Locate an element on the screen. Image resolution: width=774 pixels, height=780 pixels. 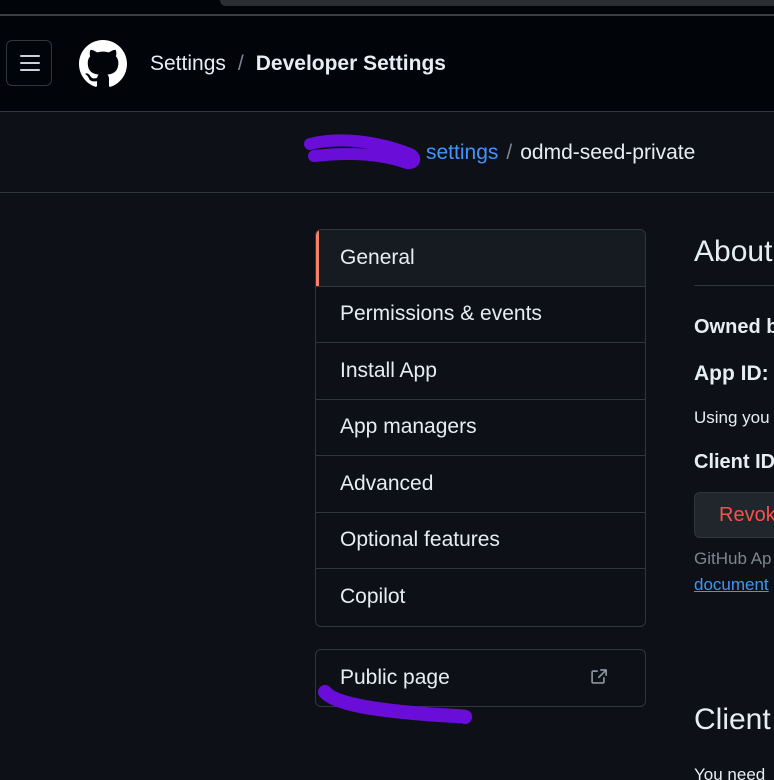
menu-item-app-managers: App managers is located at coordinates (480, 428).